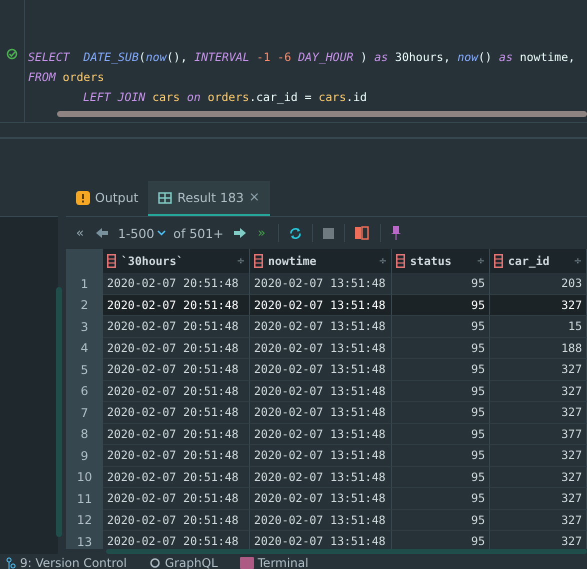  Describe the element at coordinates (107, 198) in the screenshot. I see `tab: Output` at that location.